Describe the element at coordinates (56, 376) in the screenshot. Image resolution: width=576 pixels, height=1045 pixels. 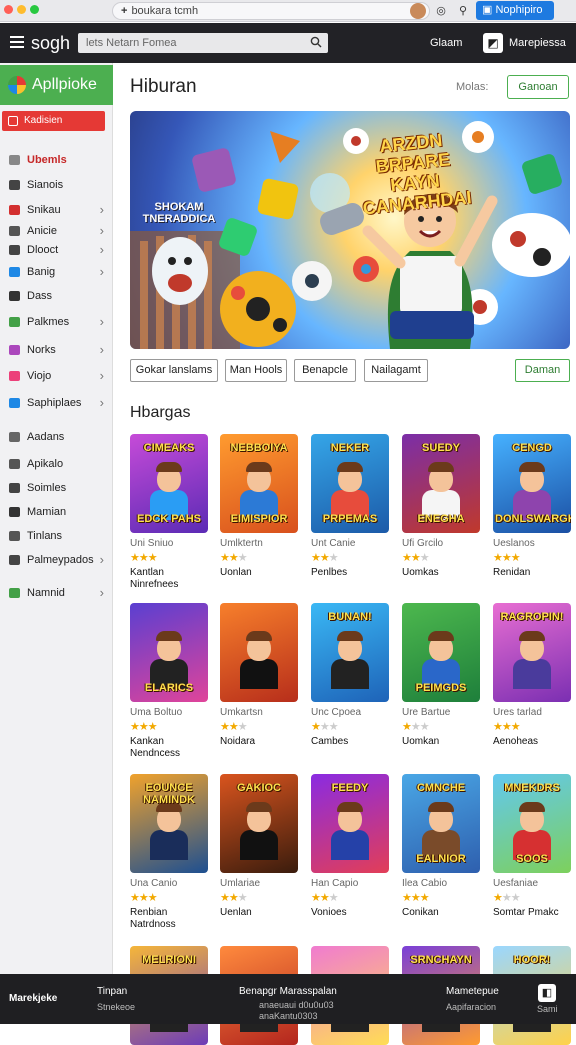
I see `sidebar-item: Viojo ›` at that location.